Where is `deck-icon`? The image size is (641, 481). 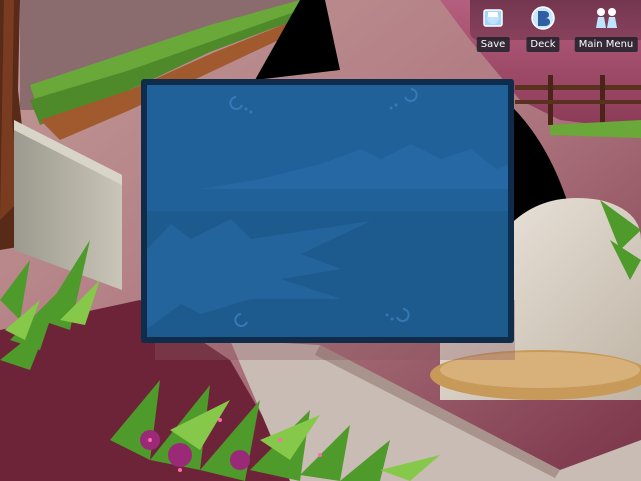 deck-icon is located at coordinates (543, 18).